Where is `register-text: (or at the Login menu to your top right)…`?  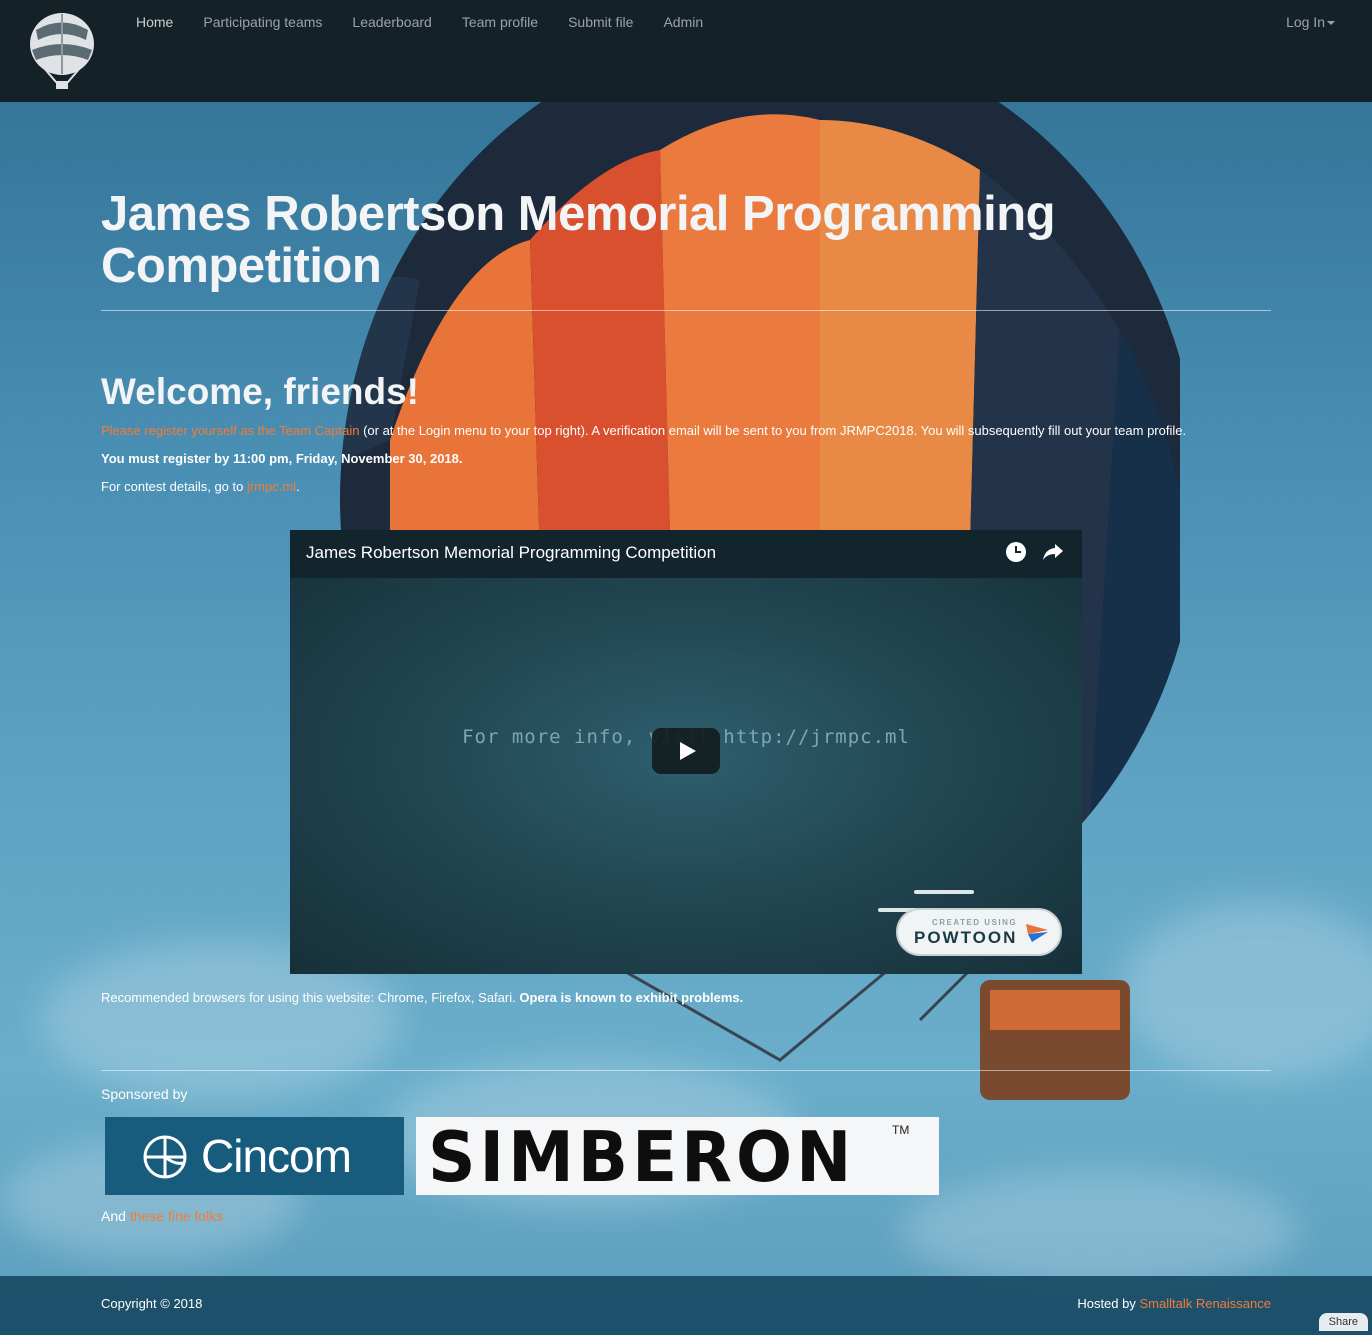 register-text: (or at the Login menu to your top right)… is located at coordinates (773, 430).